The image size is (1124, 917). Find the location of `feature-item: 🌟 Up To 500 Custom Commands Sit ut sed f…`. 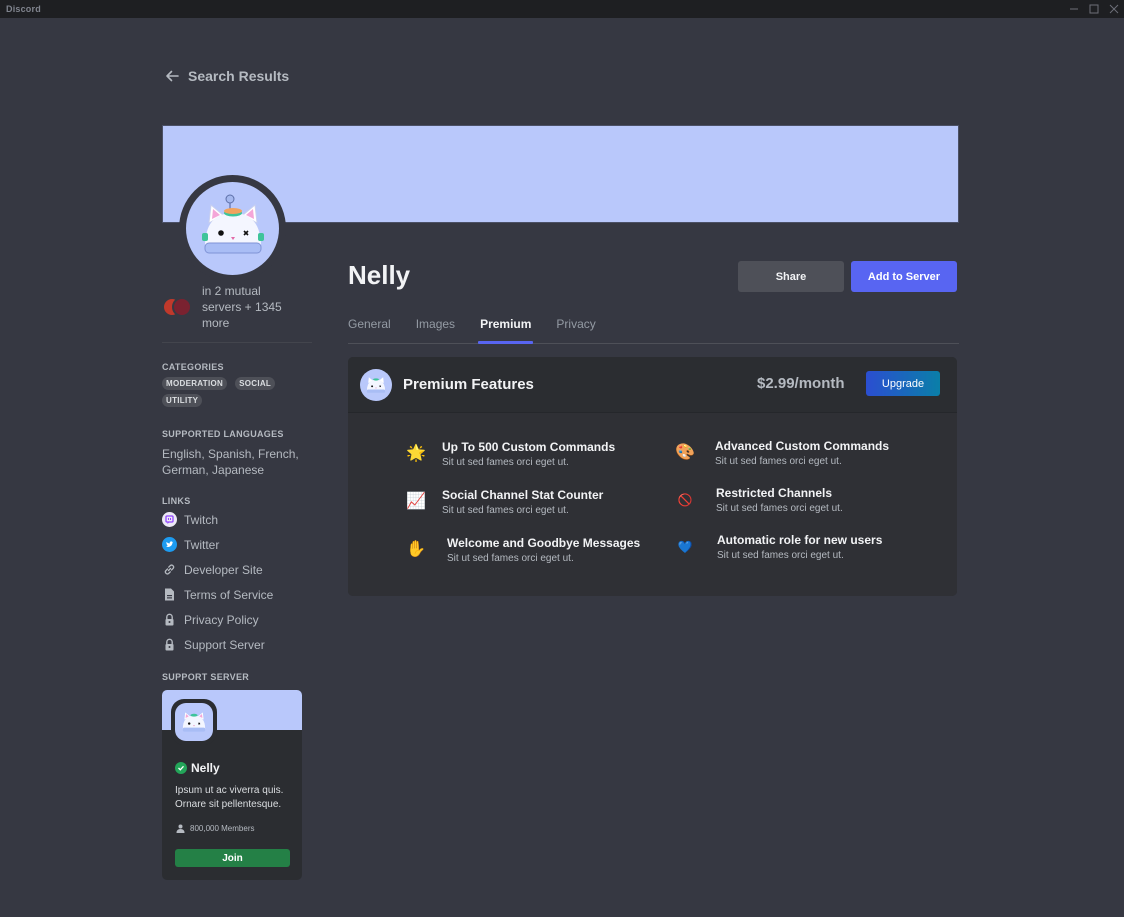

feature-item: 🌟 Up To 500 Custom Commands Sit ut sed f… is located at coordinates (510, 455).